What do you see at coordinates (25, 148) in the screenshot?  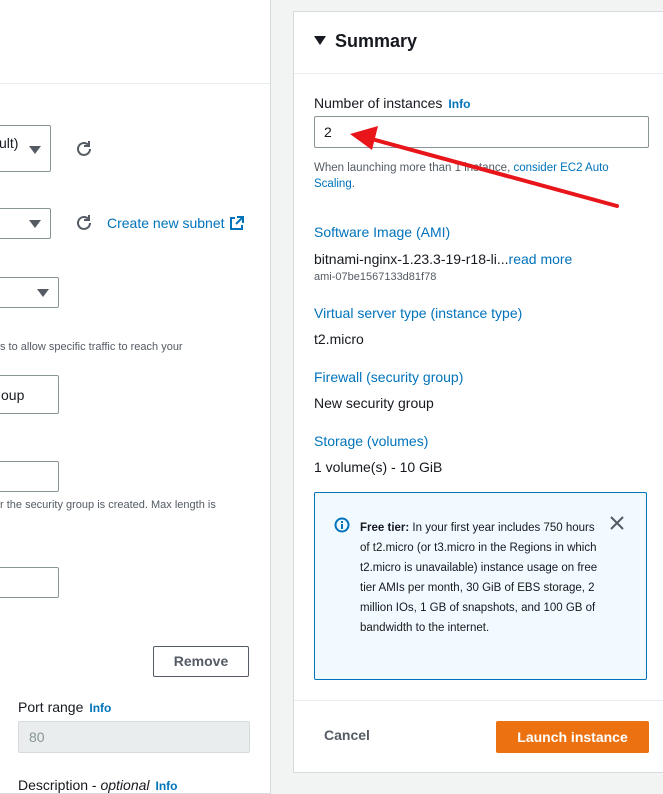 I see `vpc-select: ult)` at bounding box center [25, 148].